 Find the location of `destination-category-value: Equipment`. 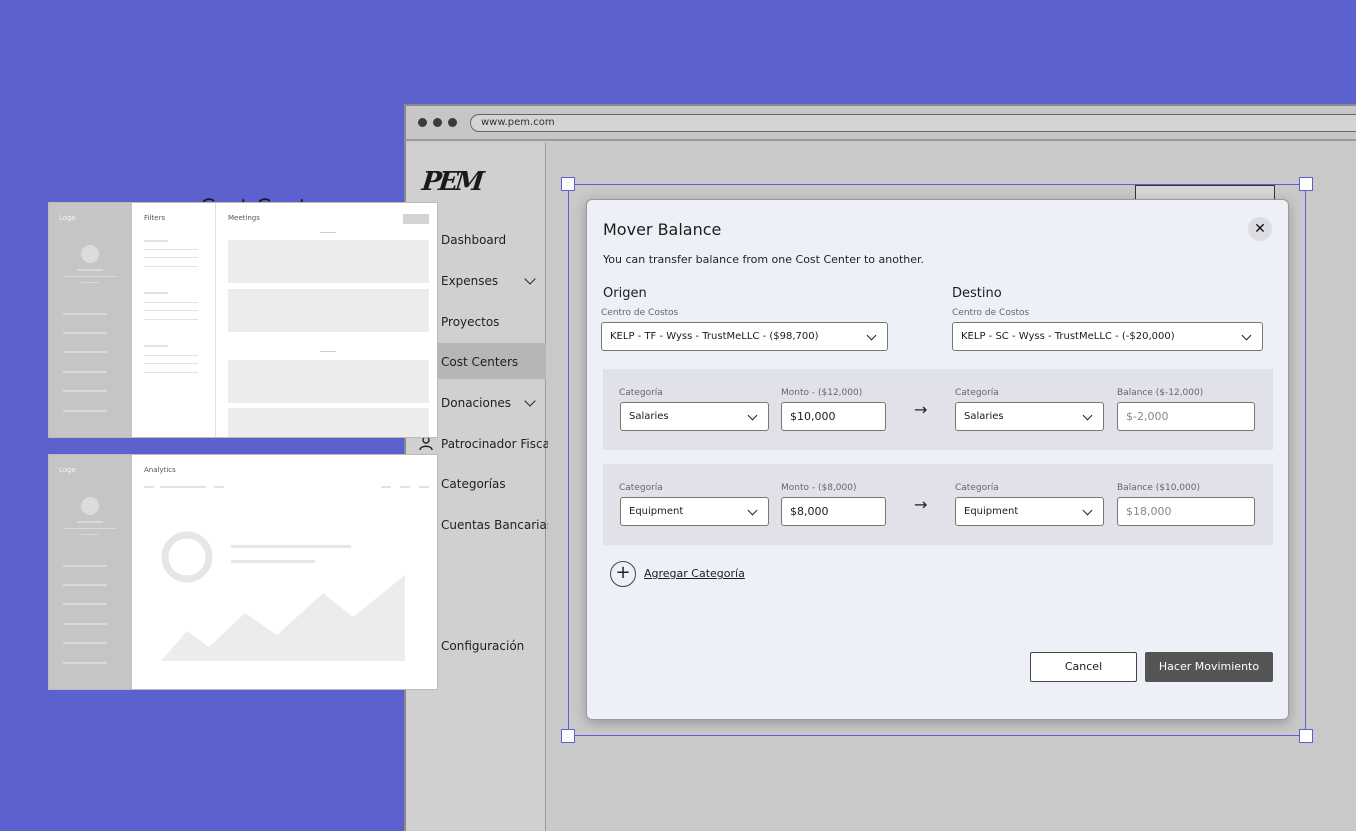

destination-category-value: Equipment is located at coordinates (991, 511).